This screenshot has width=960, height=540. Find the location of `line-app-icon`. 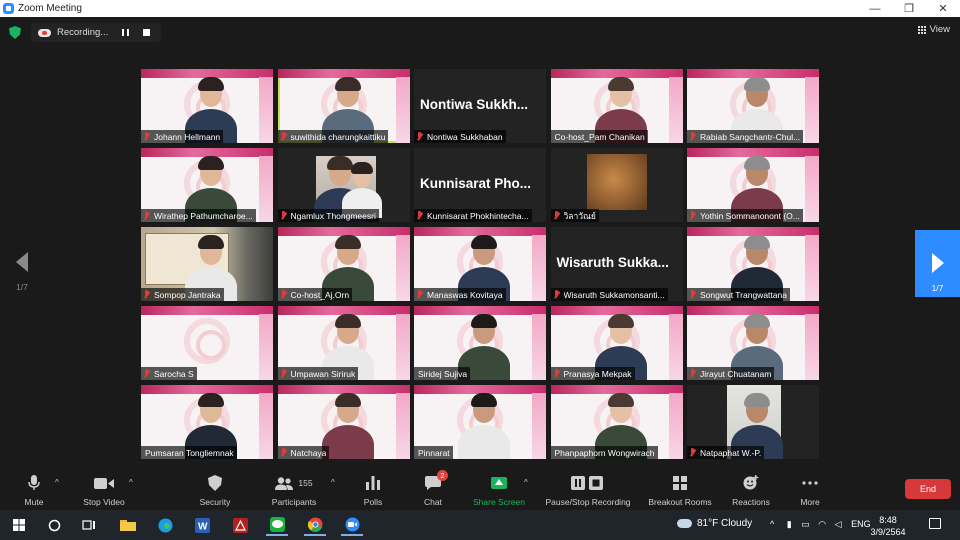

line-app-icon is located at coordinates (277, 525).